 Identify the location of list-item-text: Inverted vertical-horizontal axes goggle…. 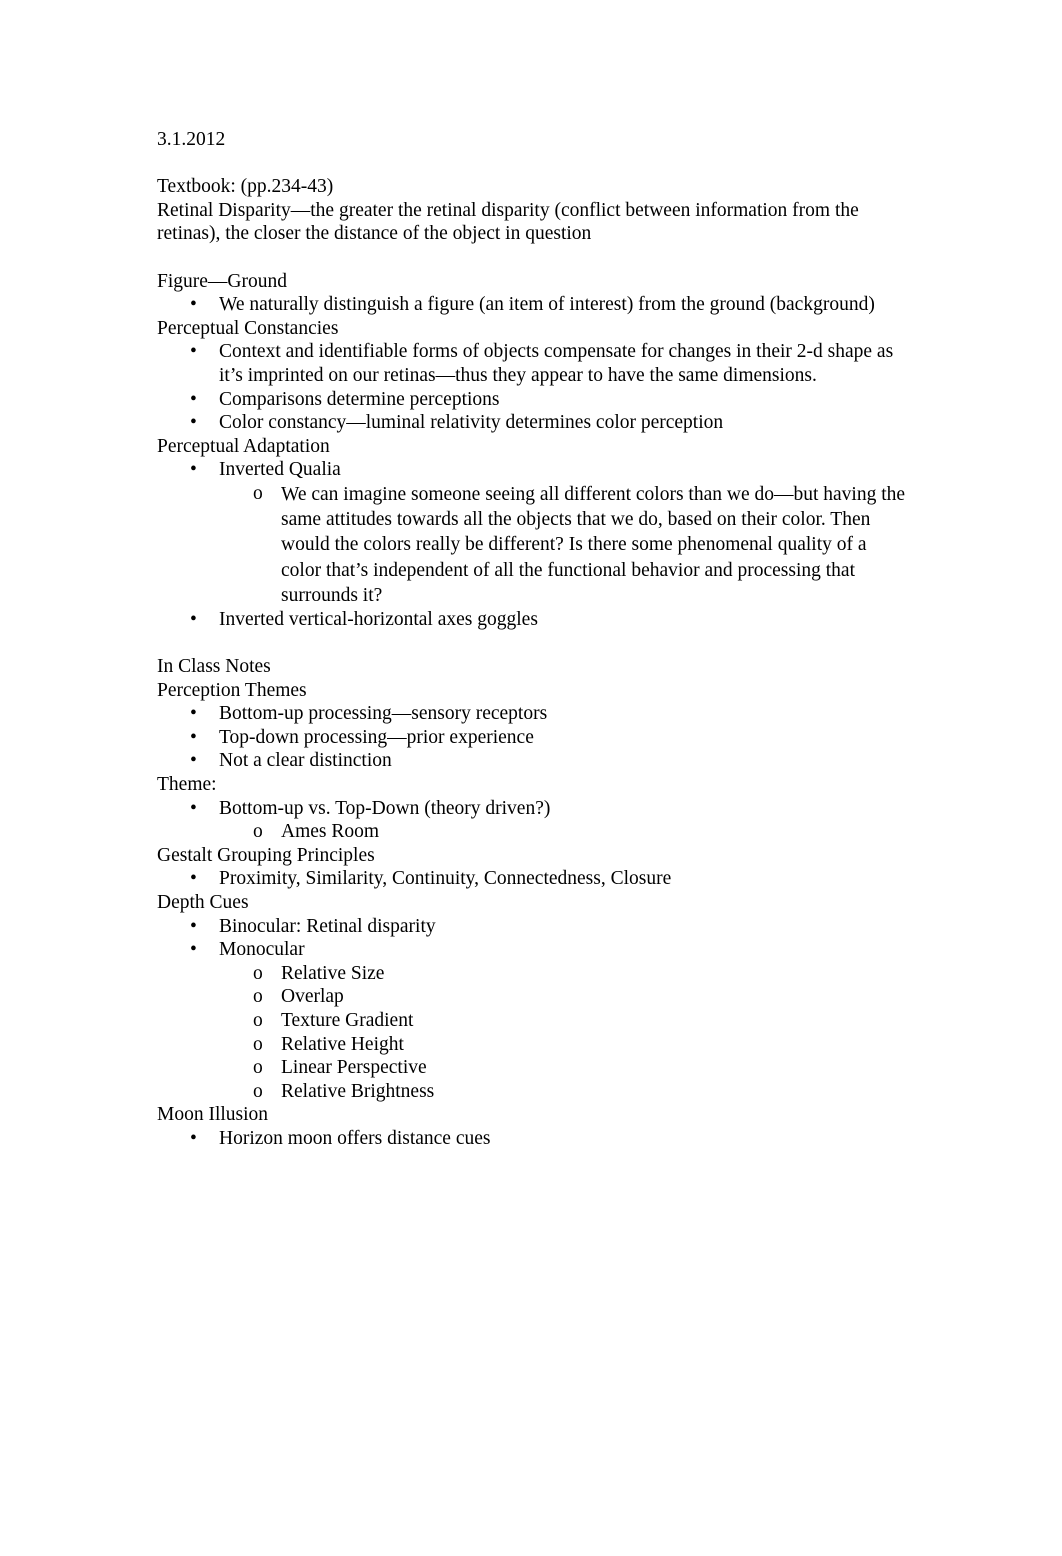
(378, 619).